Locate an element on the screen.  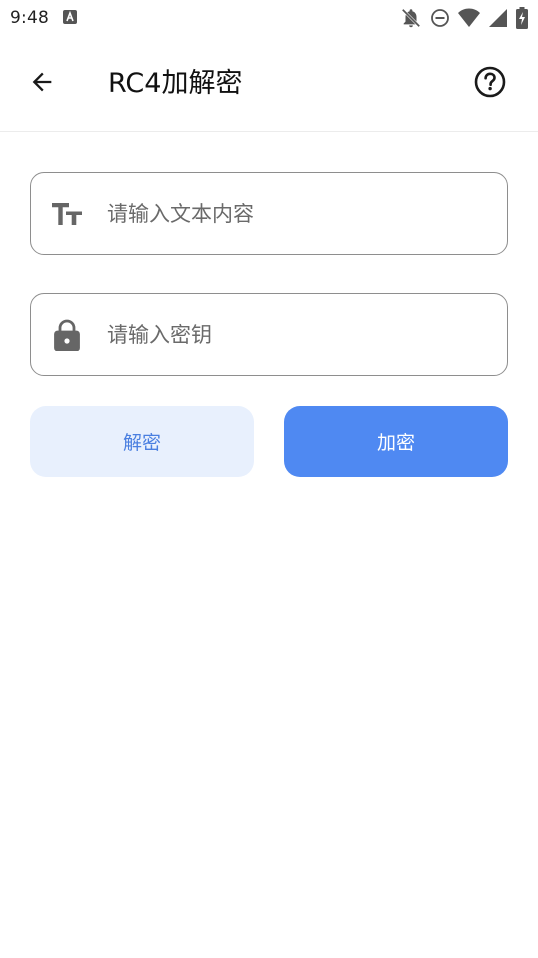
app-bar: RC4加解密 is located at coordinates (269, 84).